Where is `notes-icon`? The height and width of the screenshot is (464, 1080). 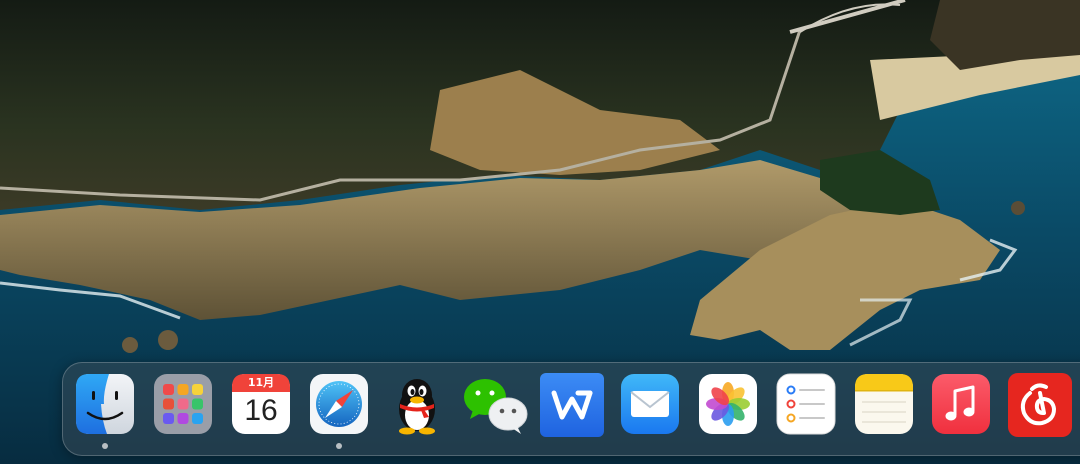 notes-icon is located at coordinates (884, 404).